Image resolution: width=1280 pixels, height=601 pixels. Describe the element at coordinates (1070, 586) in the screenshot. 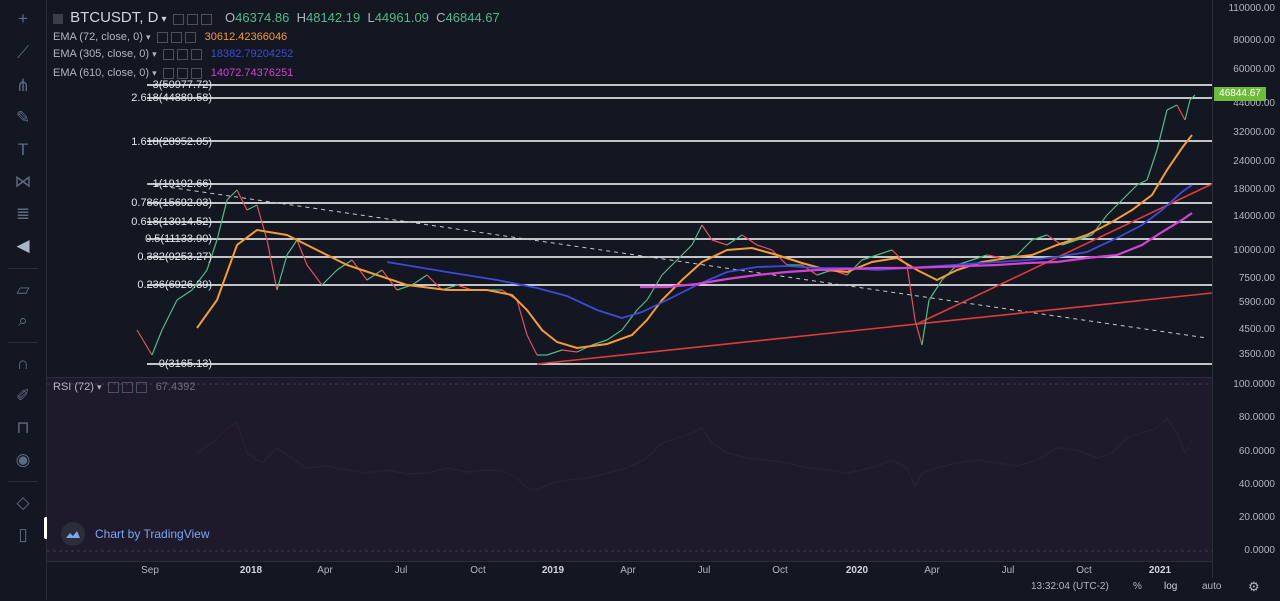

I see `clock-timezone: 13:32:04 (UTC-2)` at that location.